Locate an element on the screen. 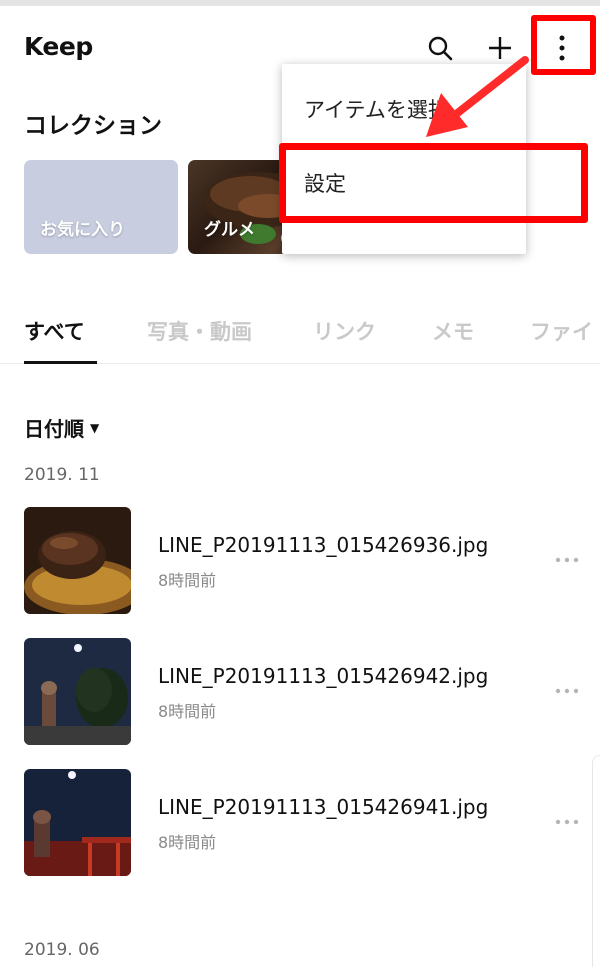  edge-panel-handle is located at coordinates (596, 861).